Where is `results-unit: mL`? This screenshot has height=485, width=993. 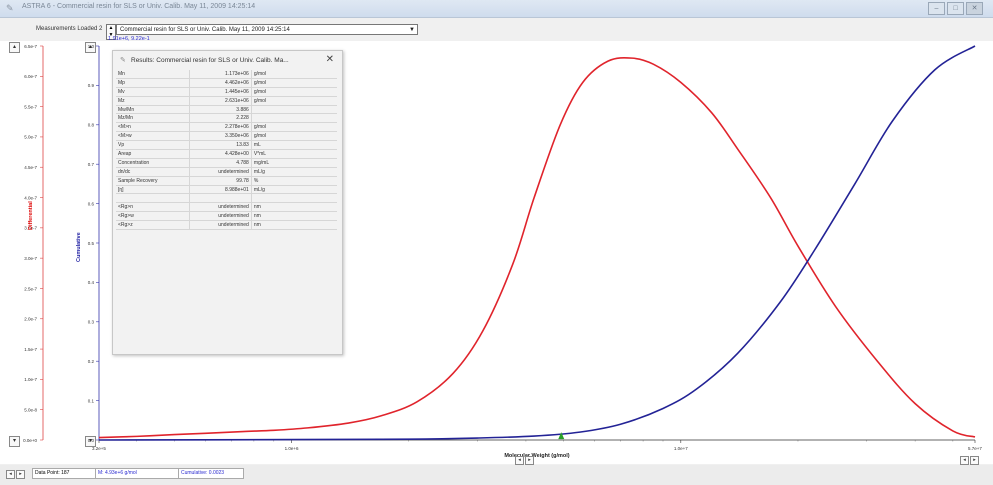
results-unit: mL is located at coordinates (294, 145).